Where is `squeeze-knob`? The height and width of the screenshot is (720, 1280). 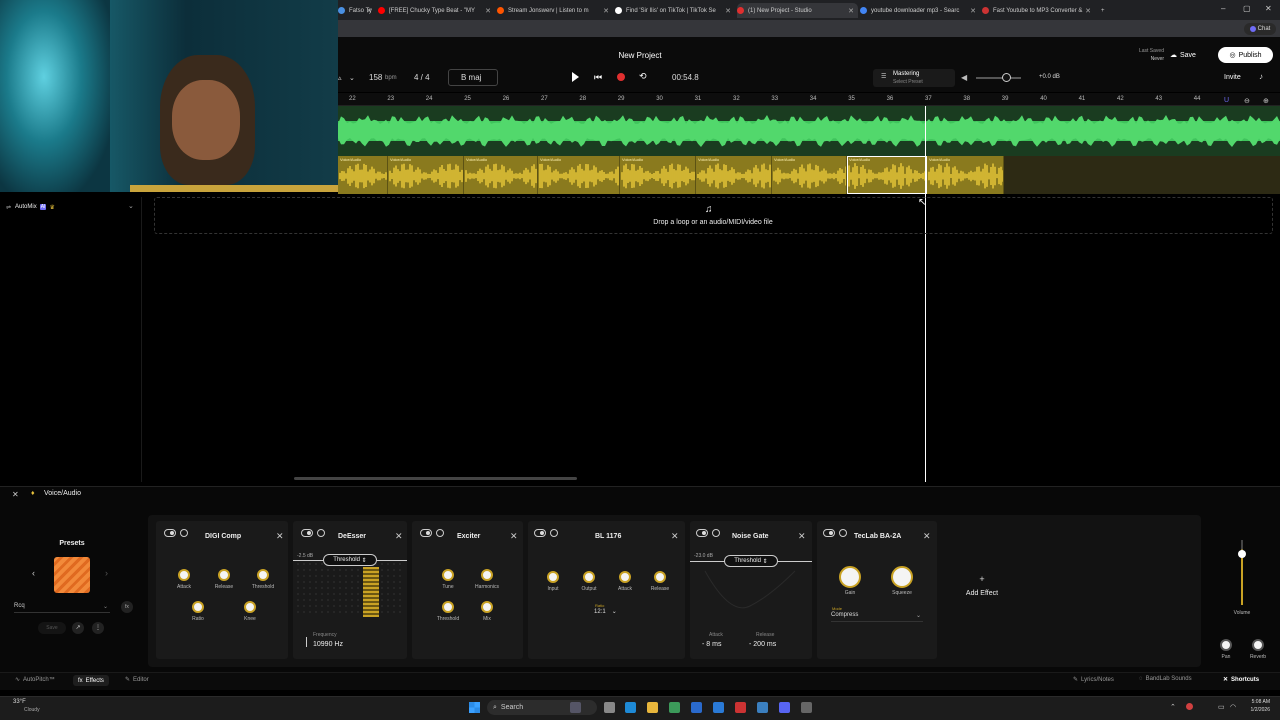
squeeze-knob is located at coordinates (902, 577).